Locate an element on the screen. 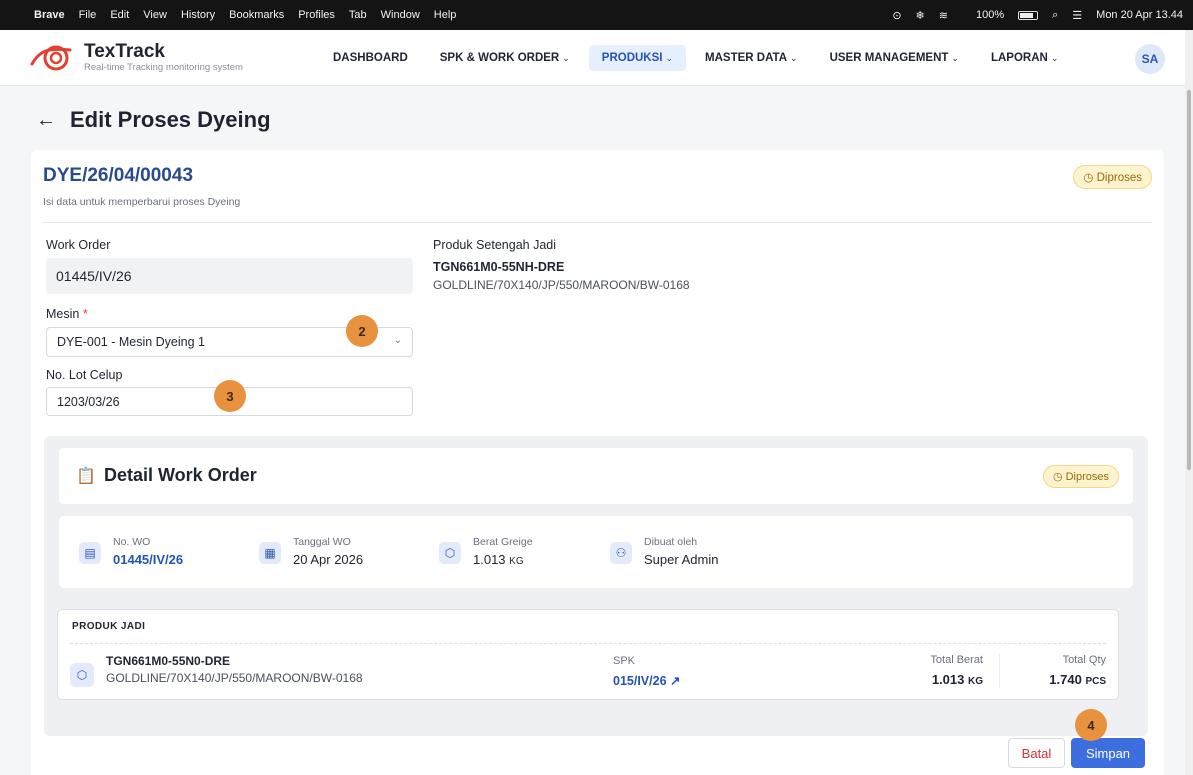 This screenshot has width=1193, height=775. nav-master-data: MASTER DATA ⌄ is located at coordinates (751, 58).